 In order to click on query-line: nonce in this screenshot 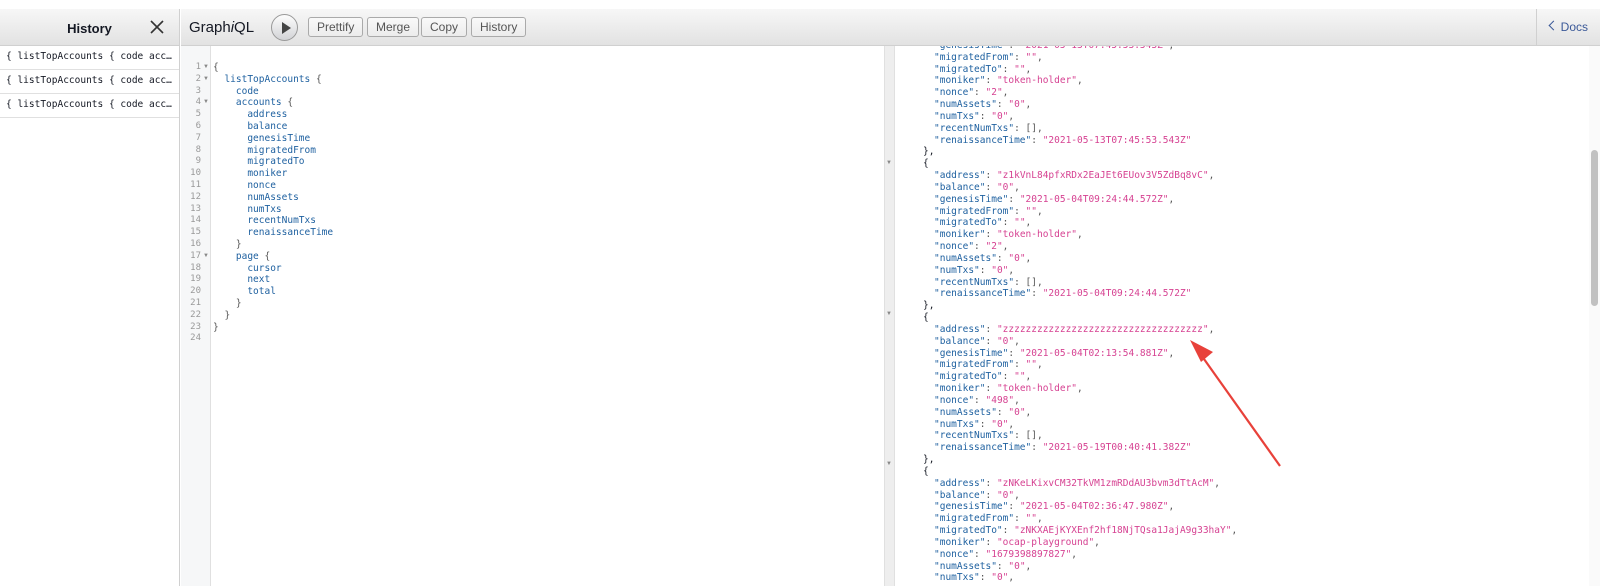, I will do `click(244, 186)`.